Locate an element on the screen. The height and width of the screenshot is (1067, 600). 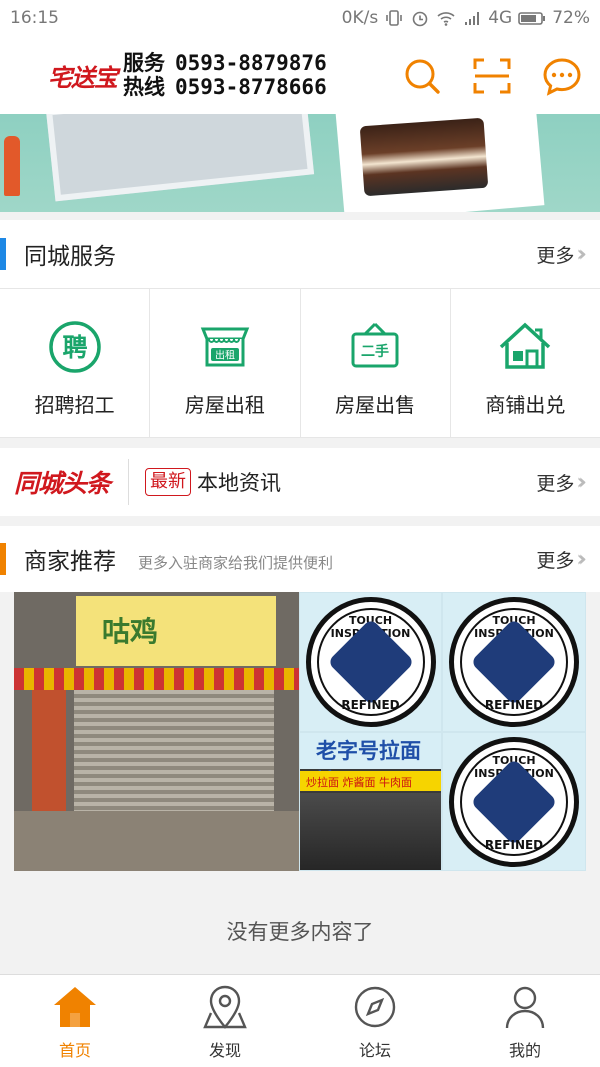
network-speed: 0K/s is located at coordinates (360, 18).